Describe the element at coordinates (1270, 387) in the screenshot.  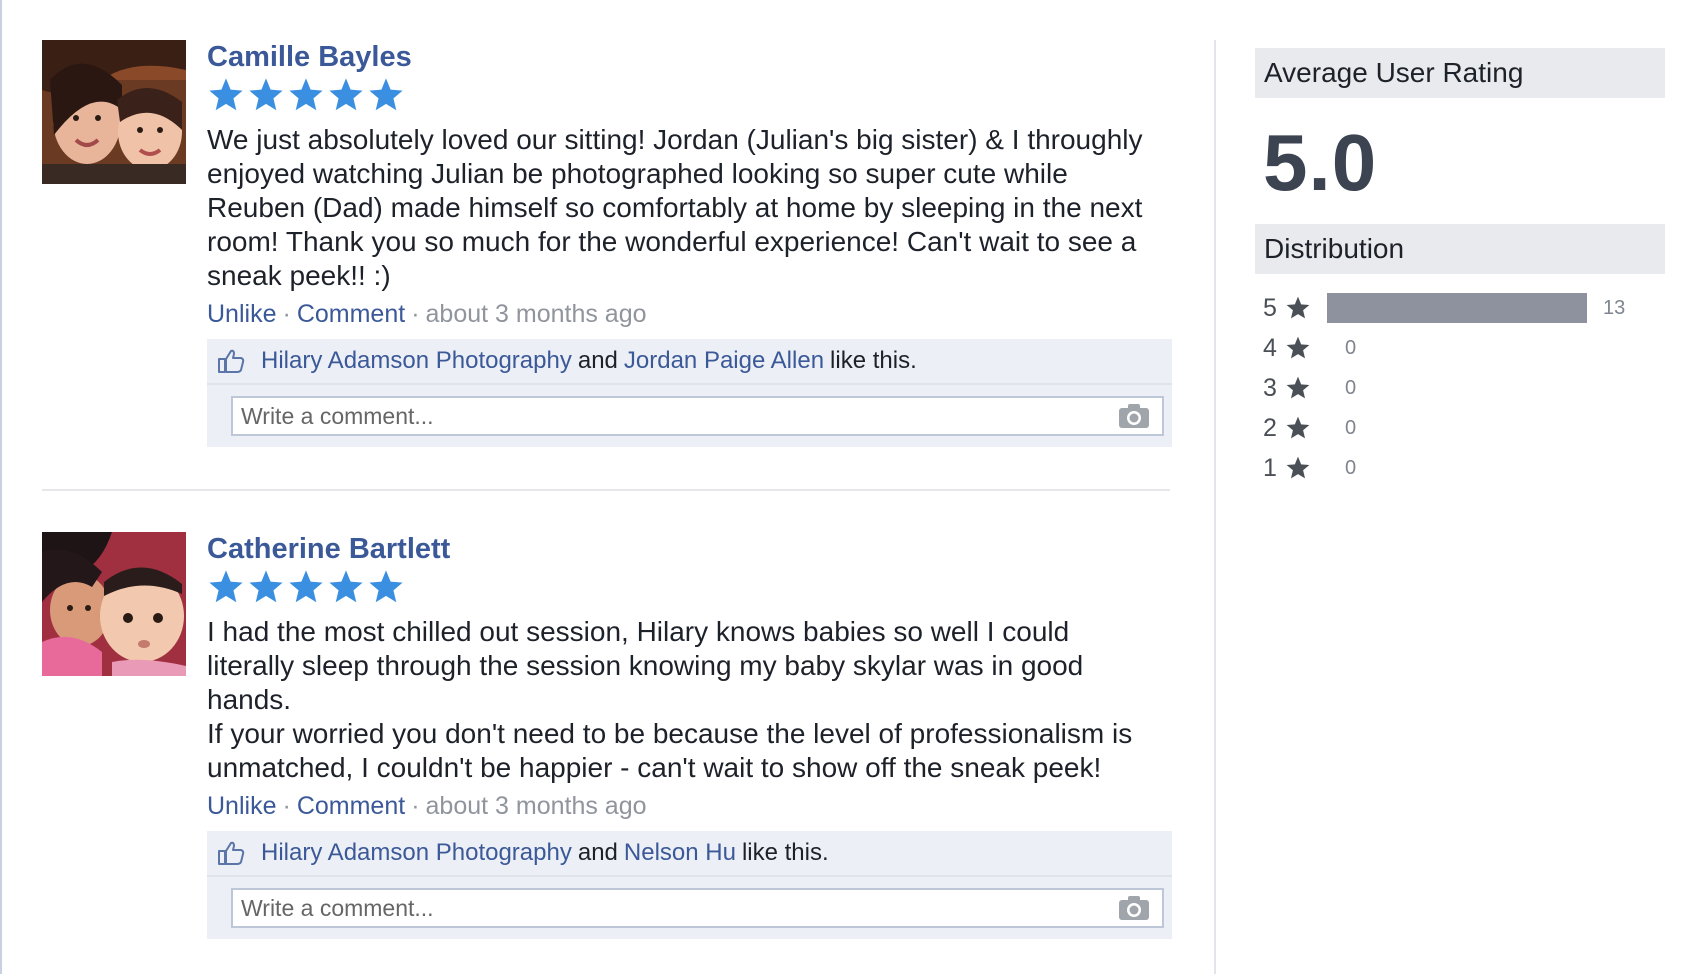
I see `distribution-star-level: 3` at that location.